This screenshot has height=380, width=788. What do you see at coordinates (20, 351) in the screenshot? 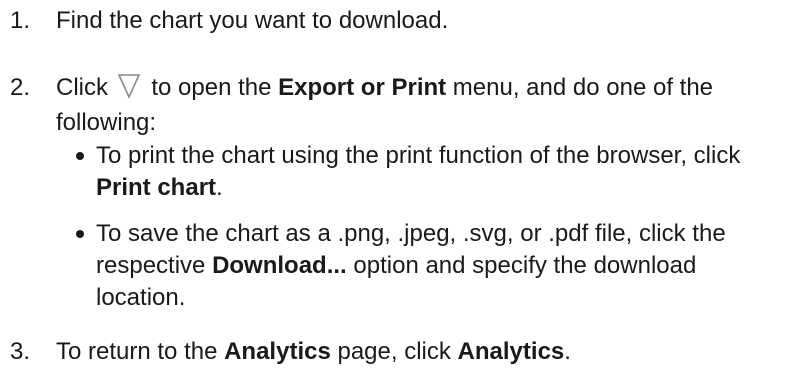
I see `step-number: 3.` at bounding box center [20, 351].